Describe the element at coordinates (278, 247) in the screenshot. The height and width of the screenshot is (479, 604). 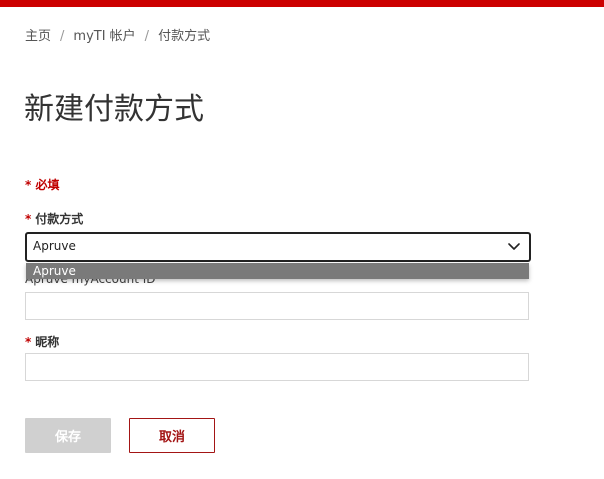
I see `payment-method-select: Apruve` at that location.